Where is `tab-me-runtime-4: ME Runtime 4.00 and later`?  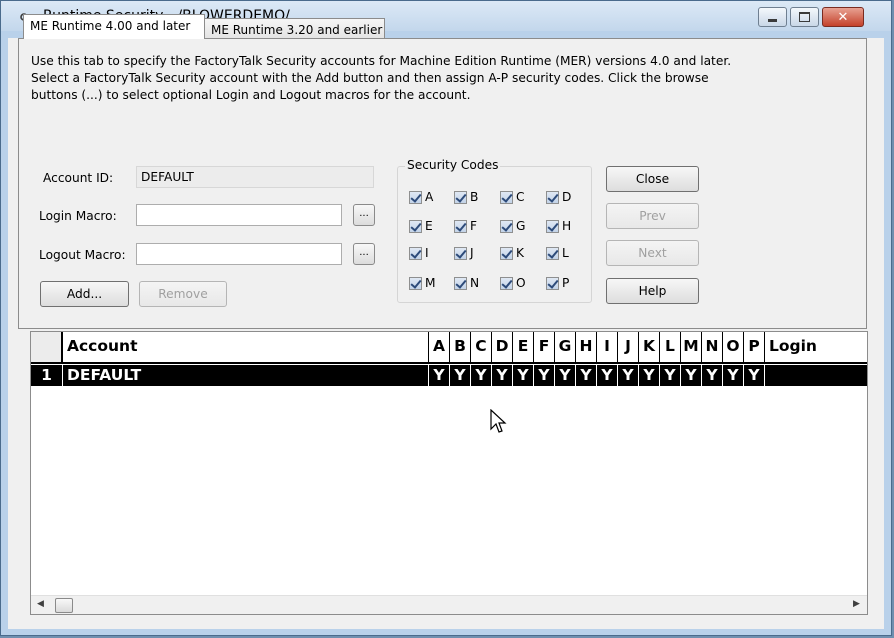
tab-me-runtime-4: ME Runtime 4.00 and later is located at coordinates (114, 26).